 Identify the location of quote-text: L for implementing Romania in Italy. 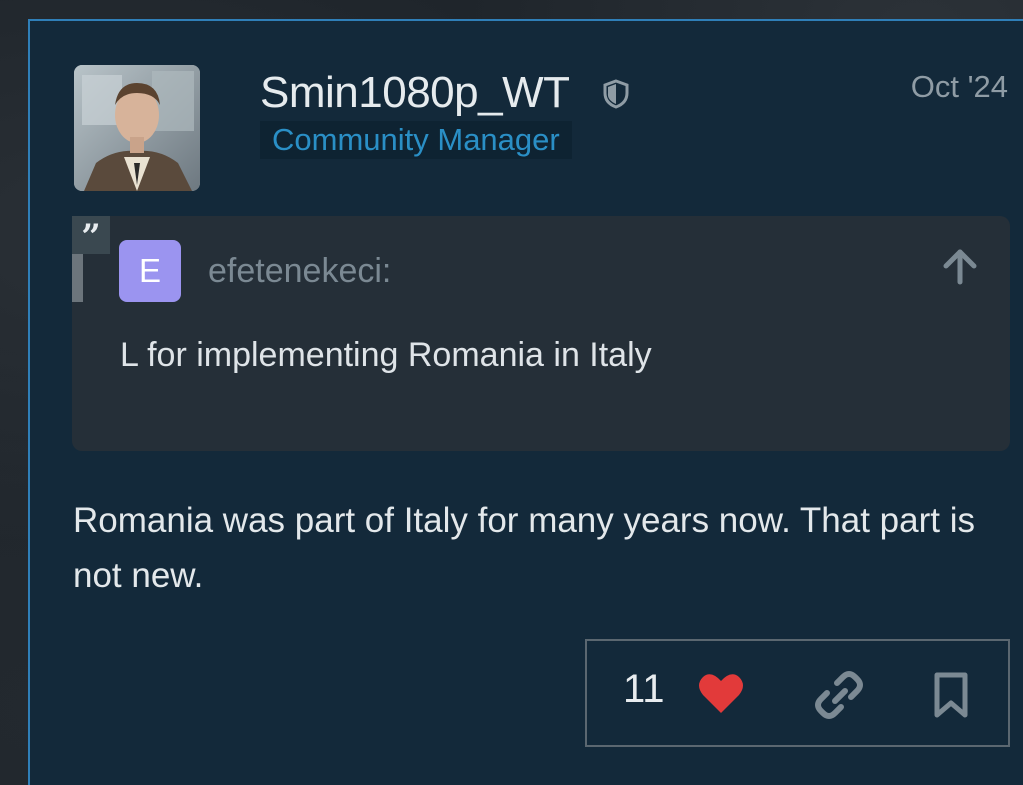
(386, 355).